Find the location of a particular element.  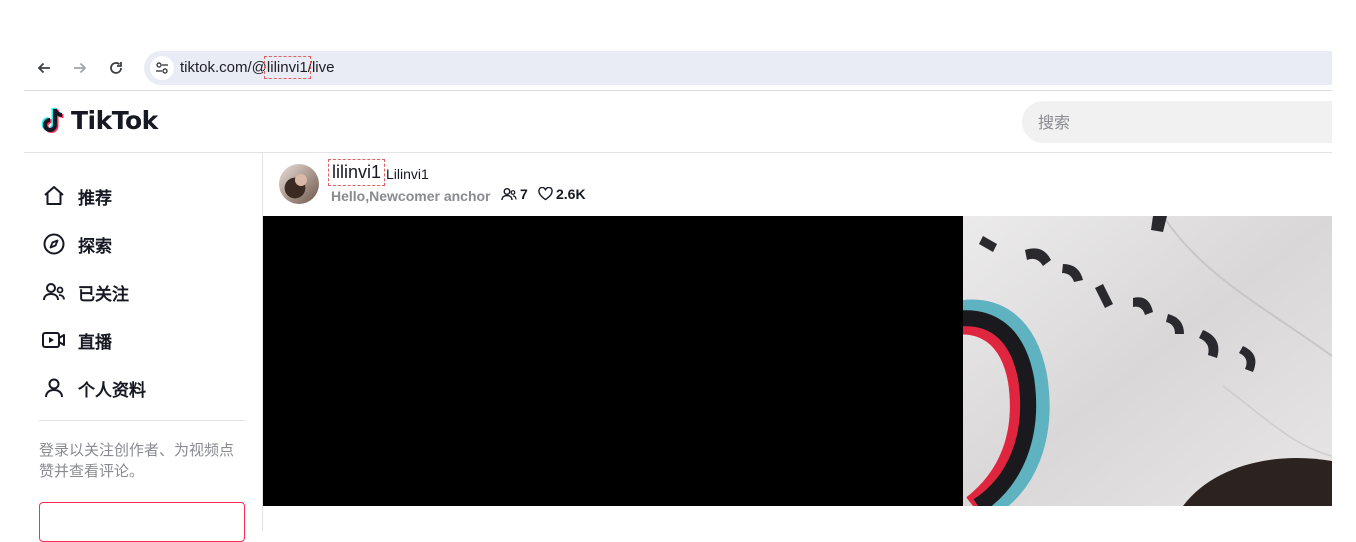

tune-icon is located at coordinates (162, 68).